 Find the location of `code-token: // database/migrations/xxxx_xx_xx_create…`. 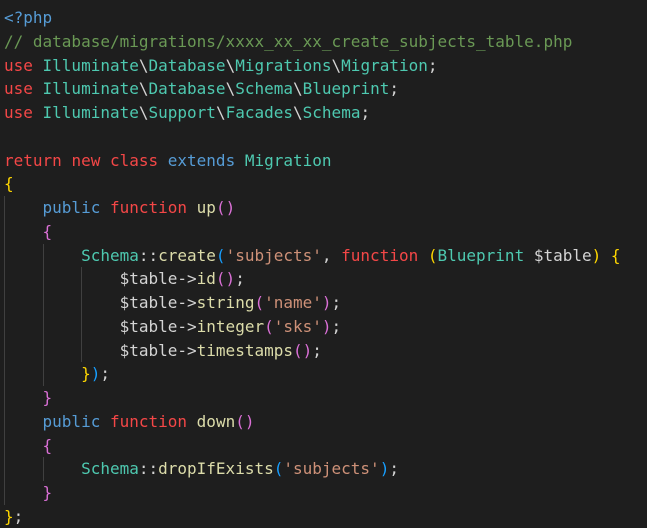

code-token: // database/migrations/xxxx_xx_xx_create… is located at coordinates (288, 41).